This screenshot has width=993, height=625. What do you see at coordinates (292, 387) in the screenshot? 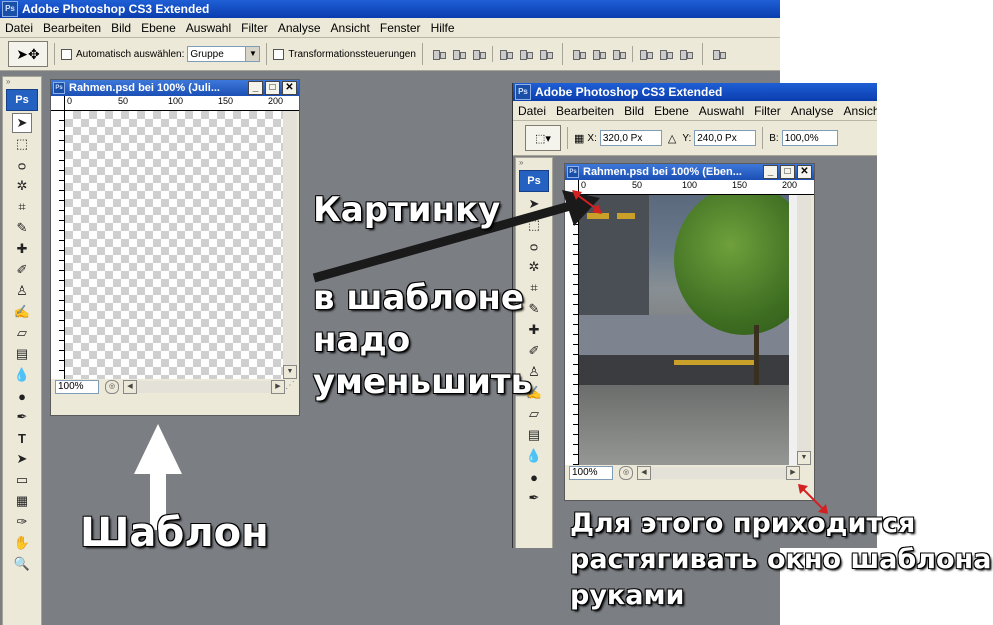
I see `resize-grip-icon: ⋰` at bounding box center [292, 387].